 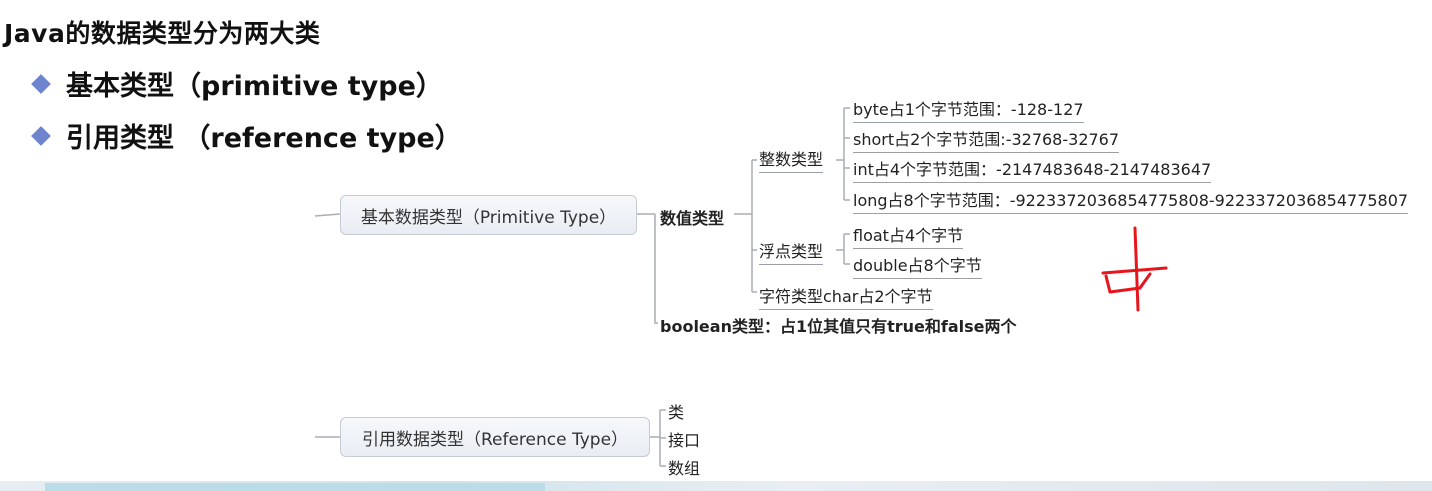 I want to click on bottom-progress-bar, so click(x=716, y=486).